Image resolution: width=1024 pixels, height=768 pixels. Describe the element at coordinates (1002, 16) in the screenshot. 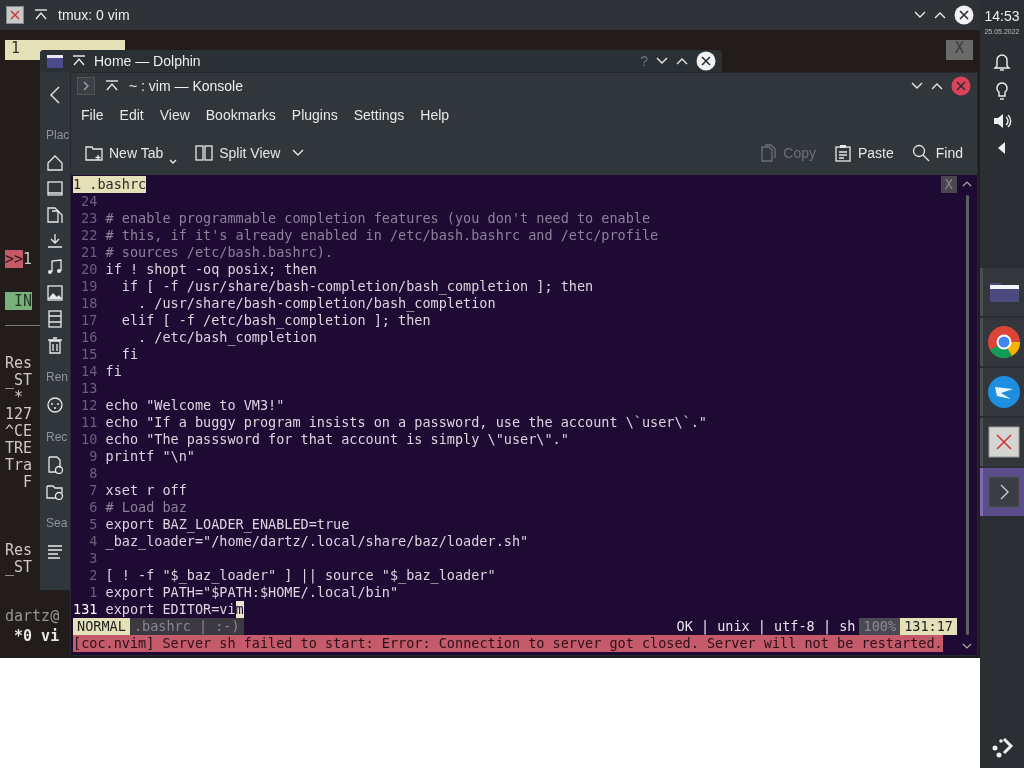

I see `clock-time: 14:53` at that location.